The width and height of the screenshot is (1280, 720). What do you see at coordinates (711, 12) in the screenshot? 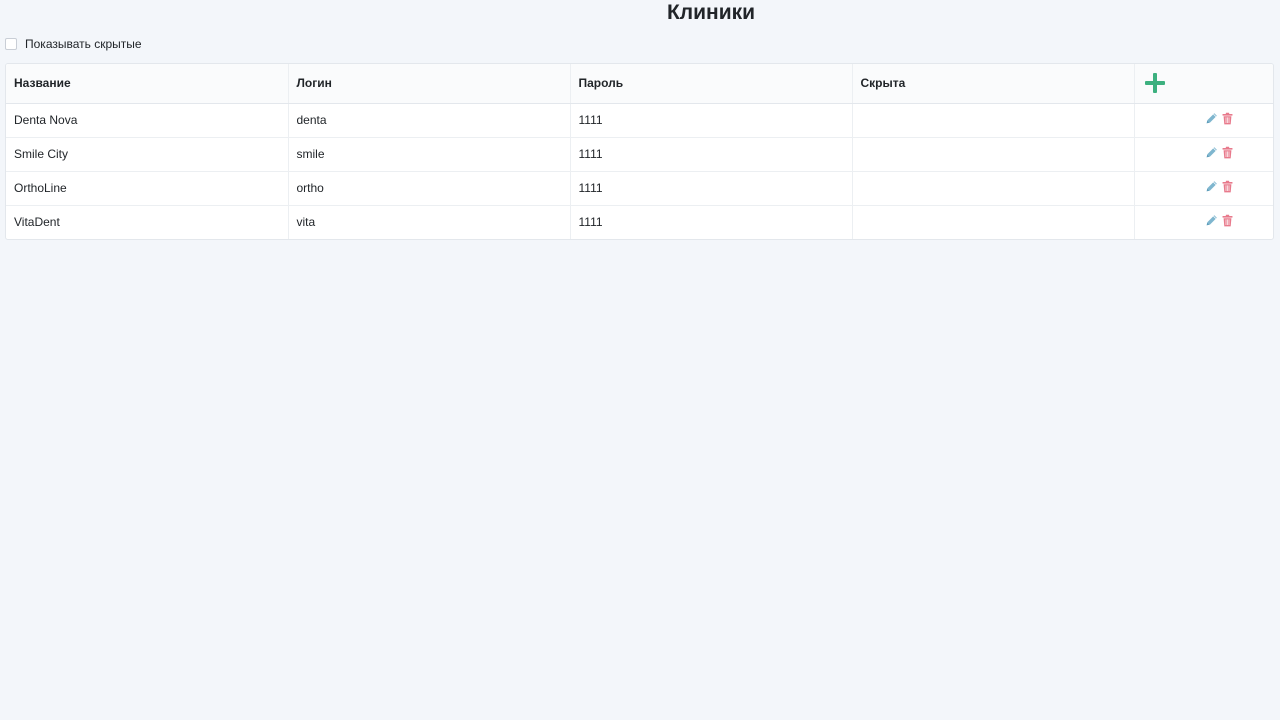
I see `page-title: Клиники` at bounding box center [711, 12].